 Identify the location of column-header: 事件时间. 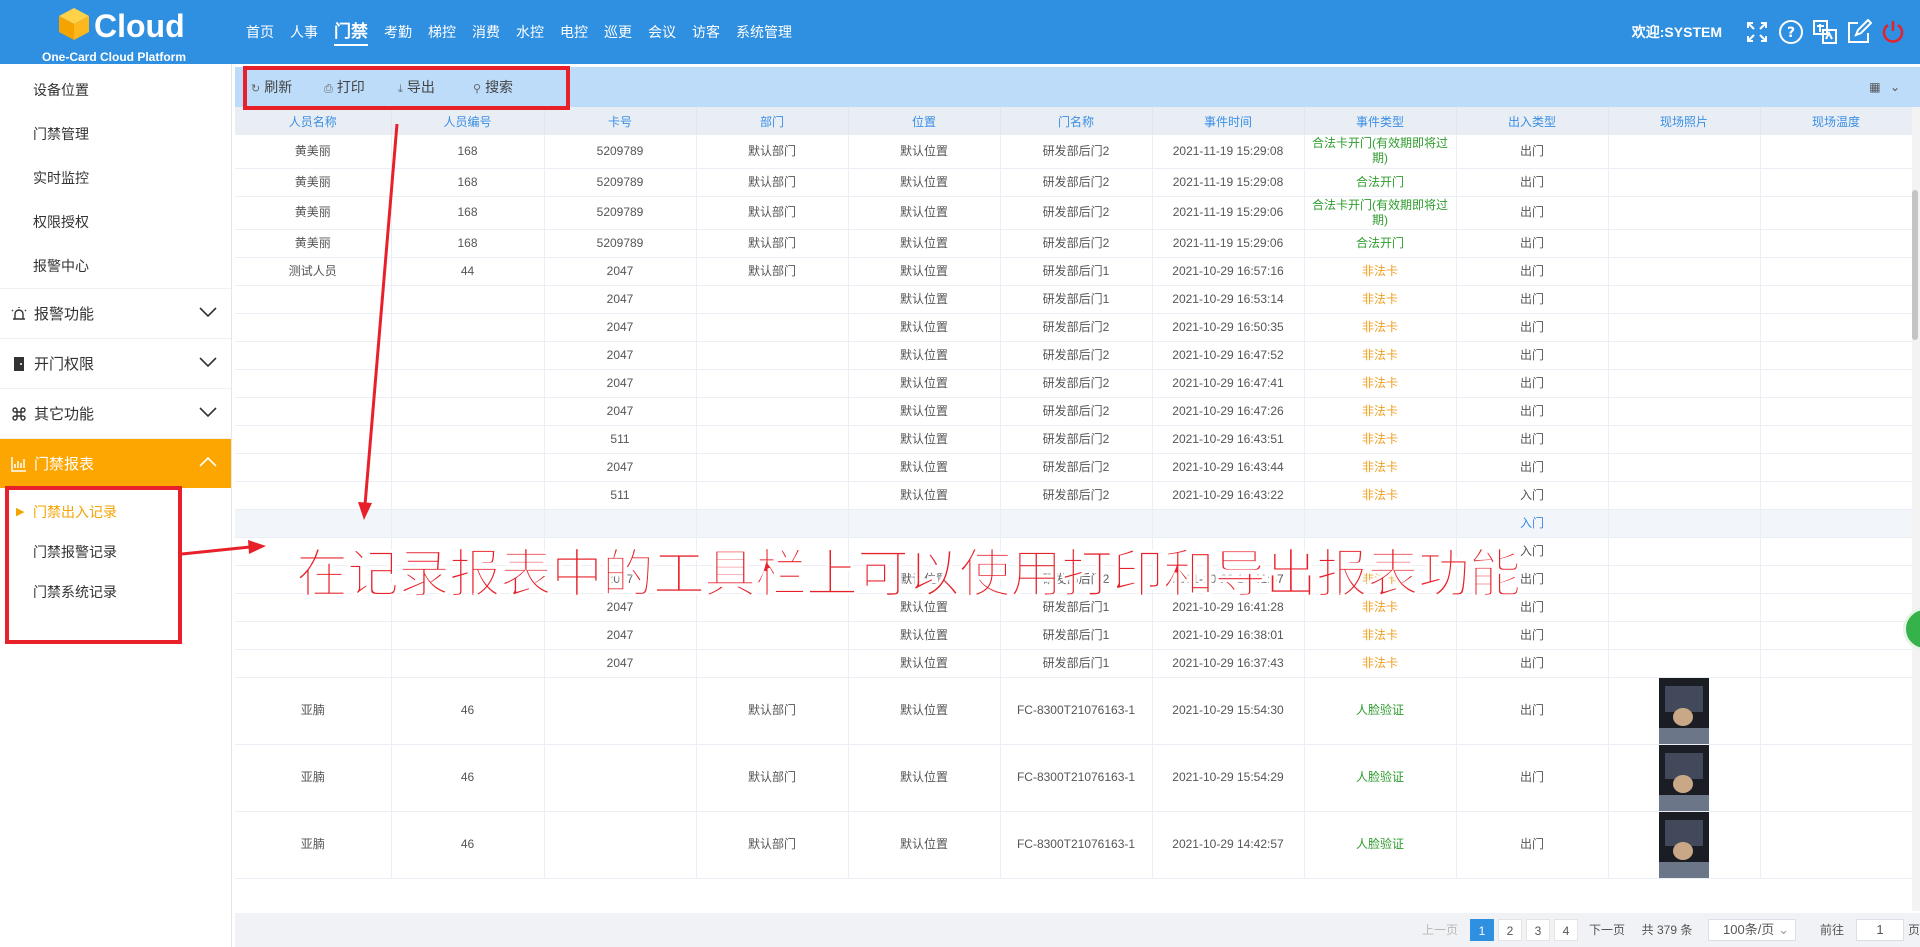
(1228, 121).